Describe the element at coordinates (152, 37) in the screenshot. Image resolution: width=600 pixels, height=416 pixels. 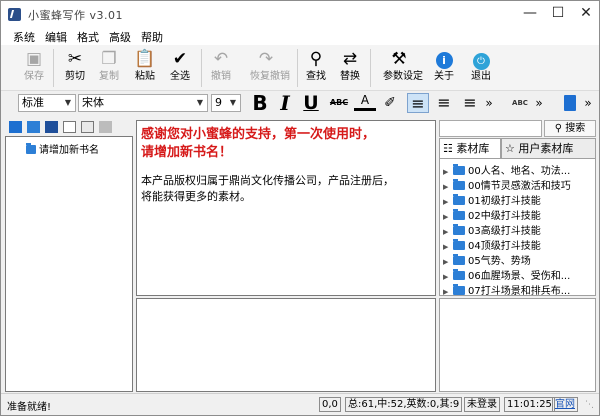
I see `menu-help: 帮助` at that location.